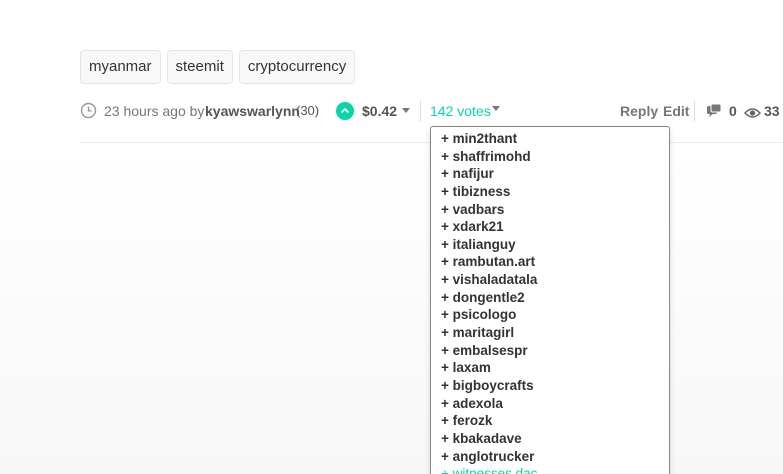 Image resolution: width=783 pixels, height=474 pixels. I want to click on payout-value: $0.42, so click(379, 111).